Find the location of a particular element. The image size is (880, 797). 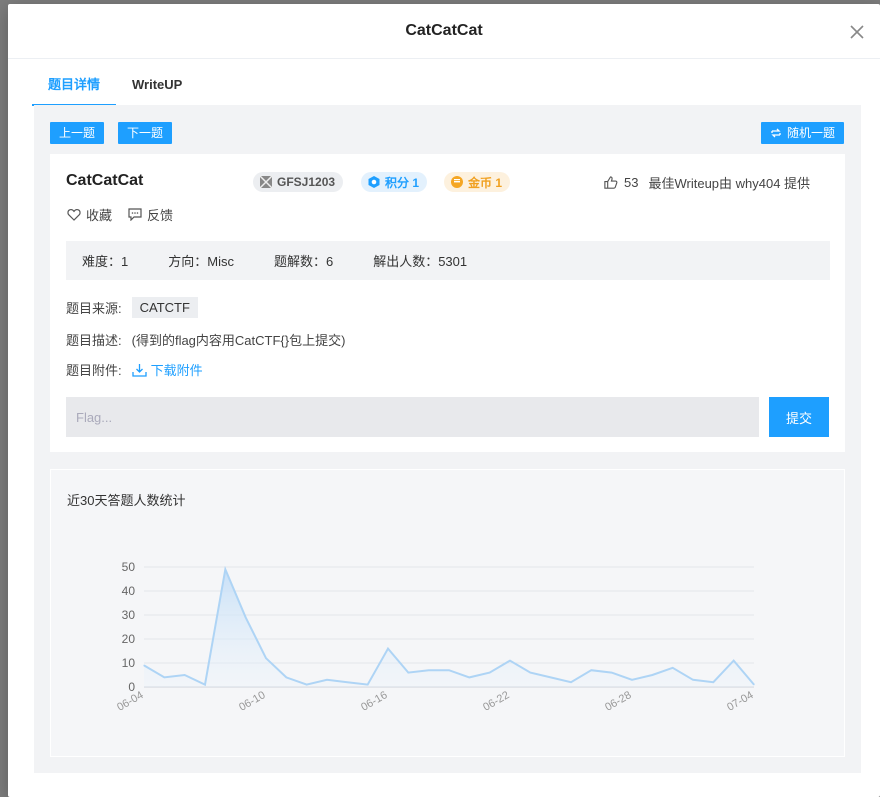

tab-writeup: WriteUP is located at coordinates (157, 87).